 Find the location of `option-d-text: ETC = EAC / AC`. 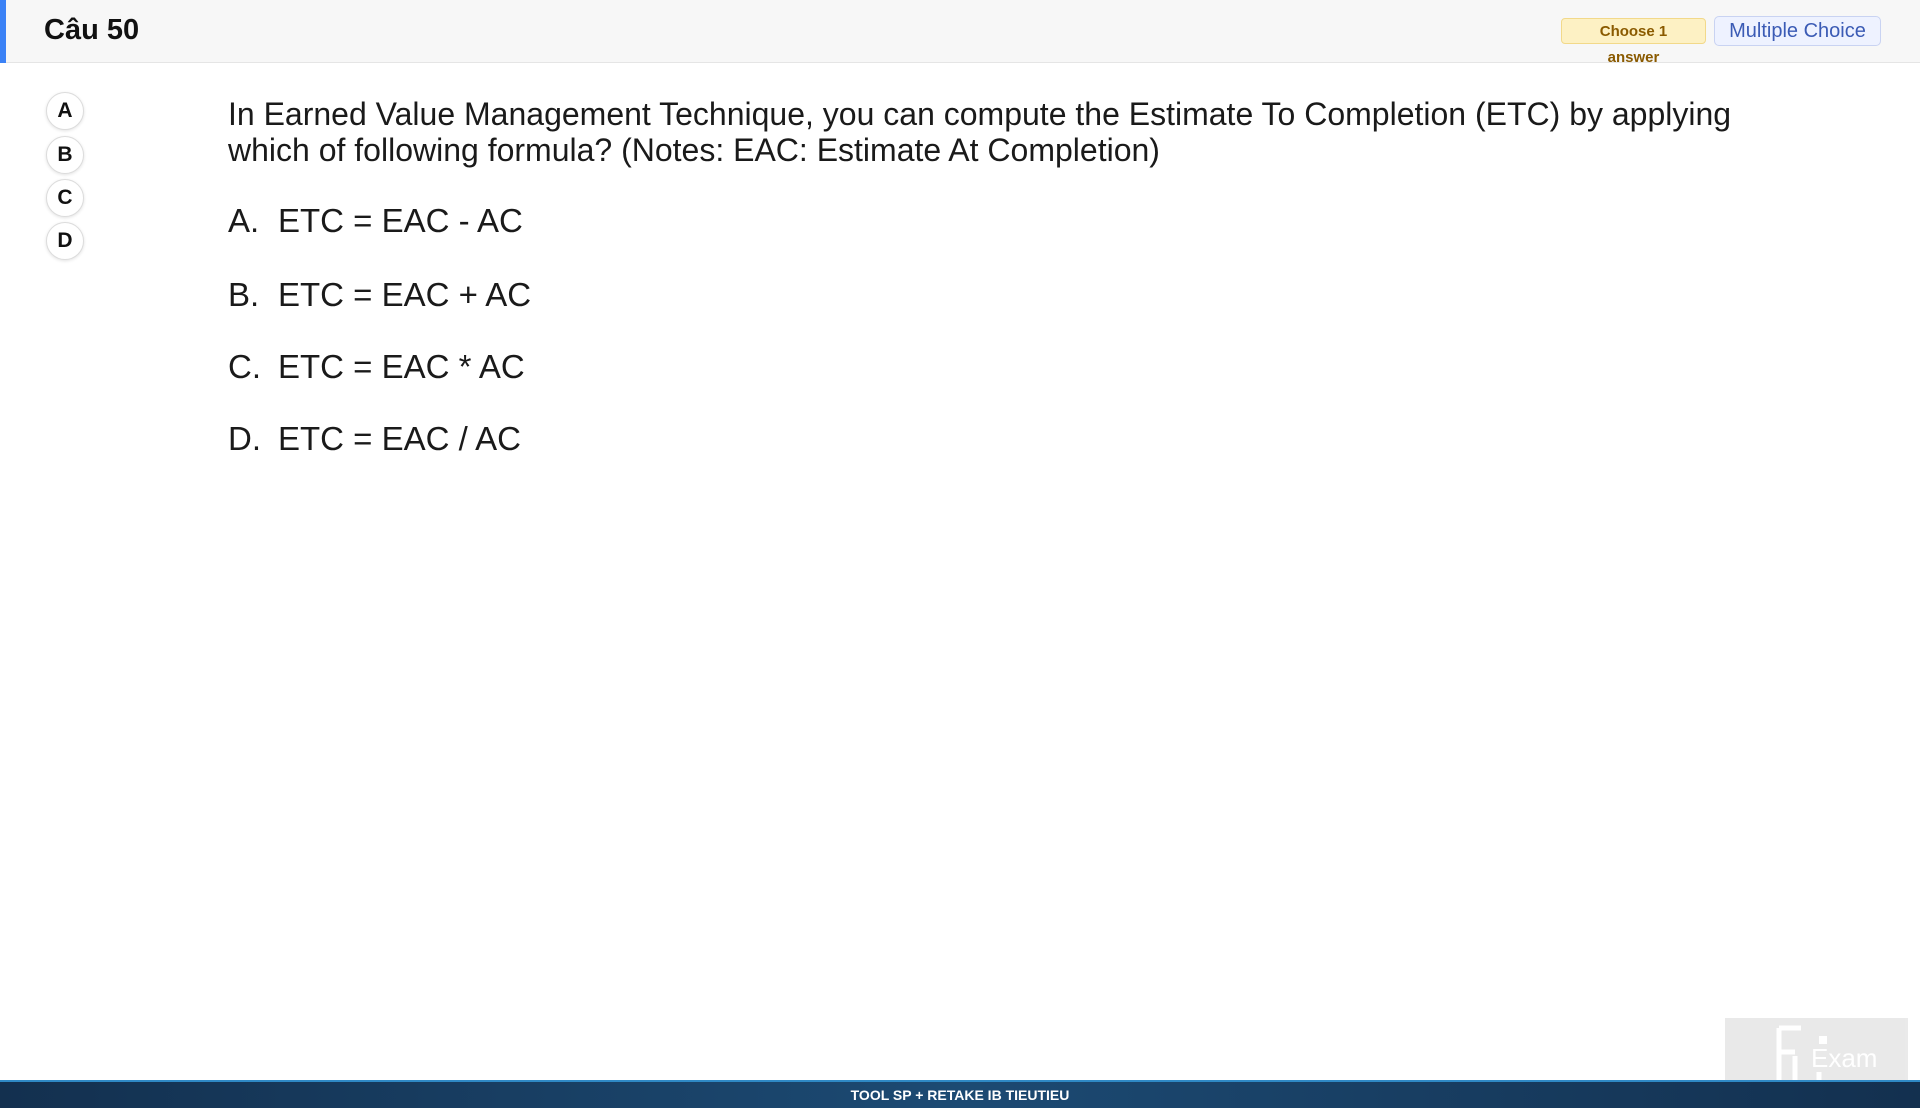

option-d-text: ETC = EAC / AC is located at coordinates (399, 438).